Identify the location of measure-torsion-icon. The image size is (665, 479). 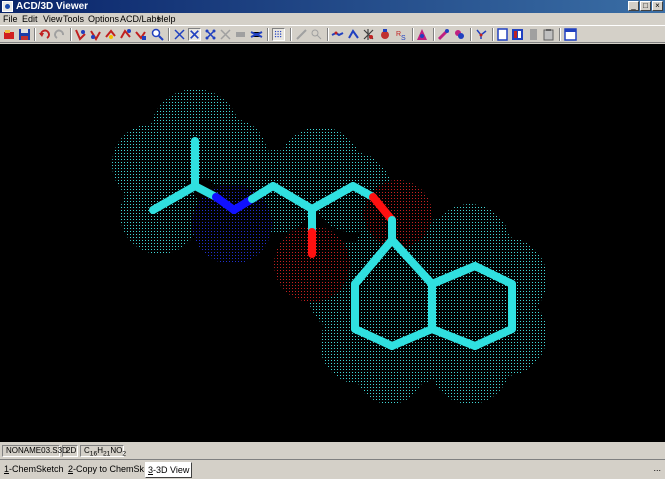
(337, 34).